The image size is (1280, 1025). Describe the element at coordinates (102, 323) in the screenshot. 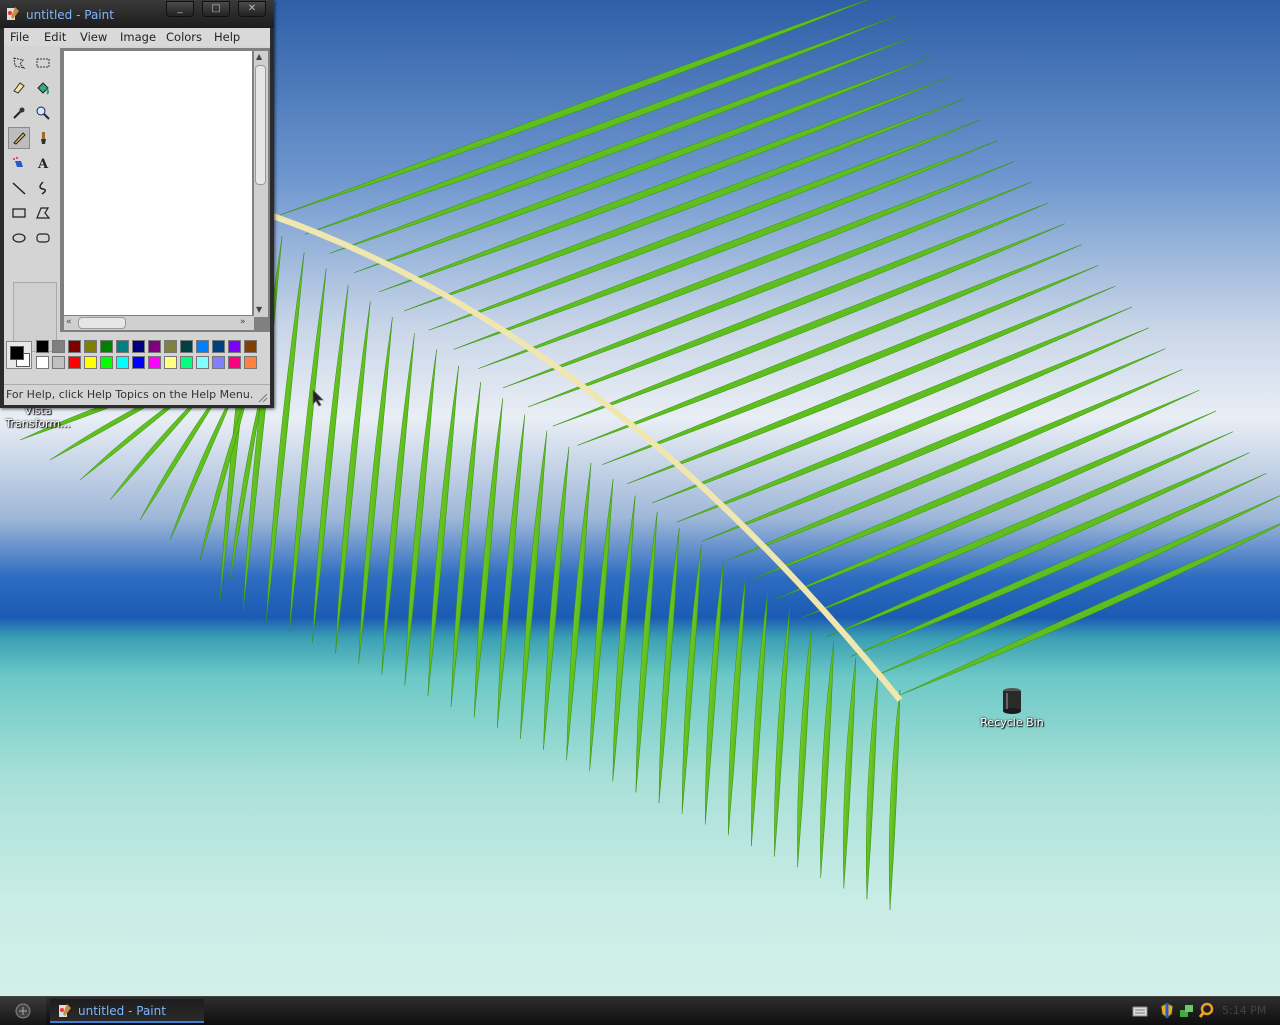

I see `horizontal-scroll-thumb` at that location.